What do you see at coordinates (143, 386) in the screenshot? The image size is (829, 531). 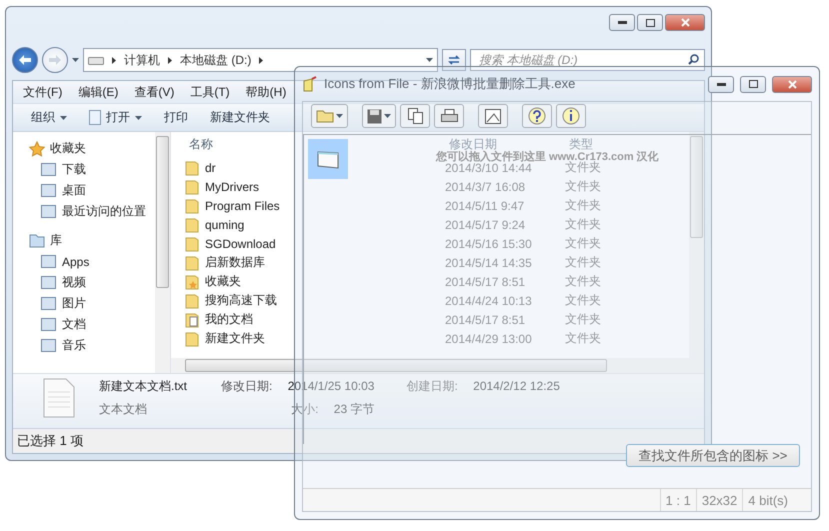 I see `file-name: 新建文本文档.txt` at bounding box center [143, 386].